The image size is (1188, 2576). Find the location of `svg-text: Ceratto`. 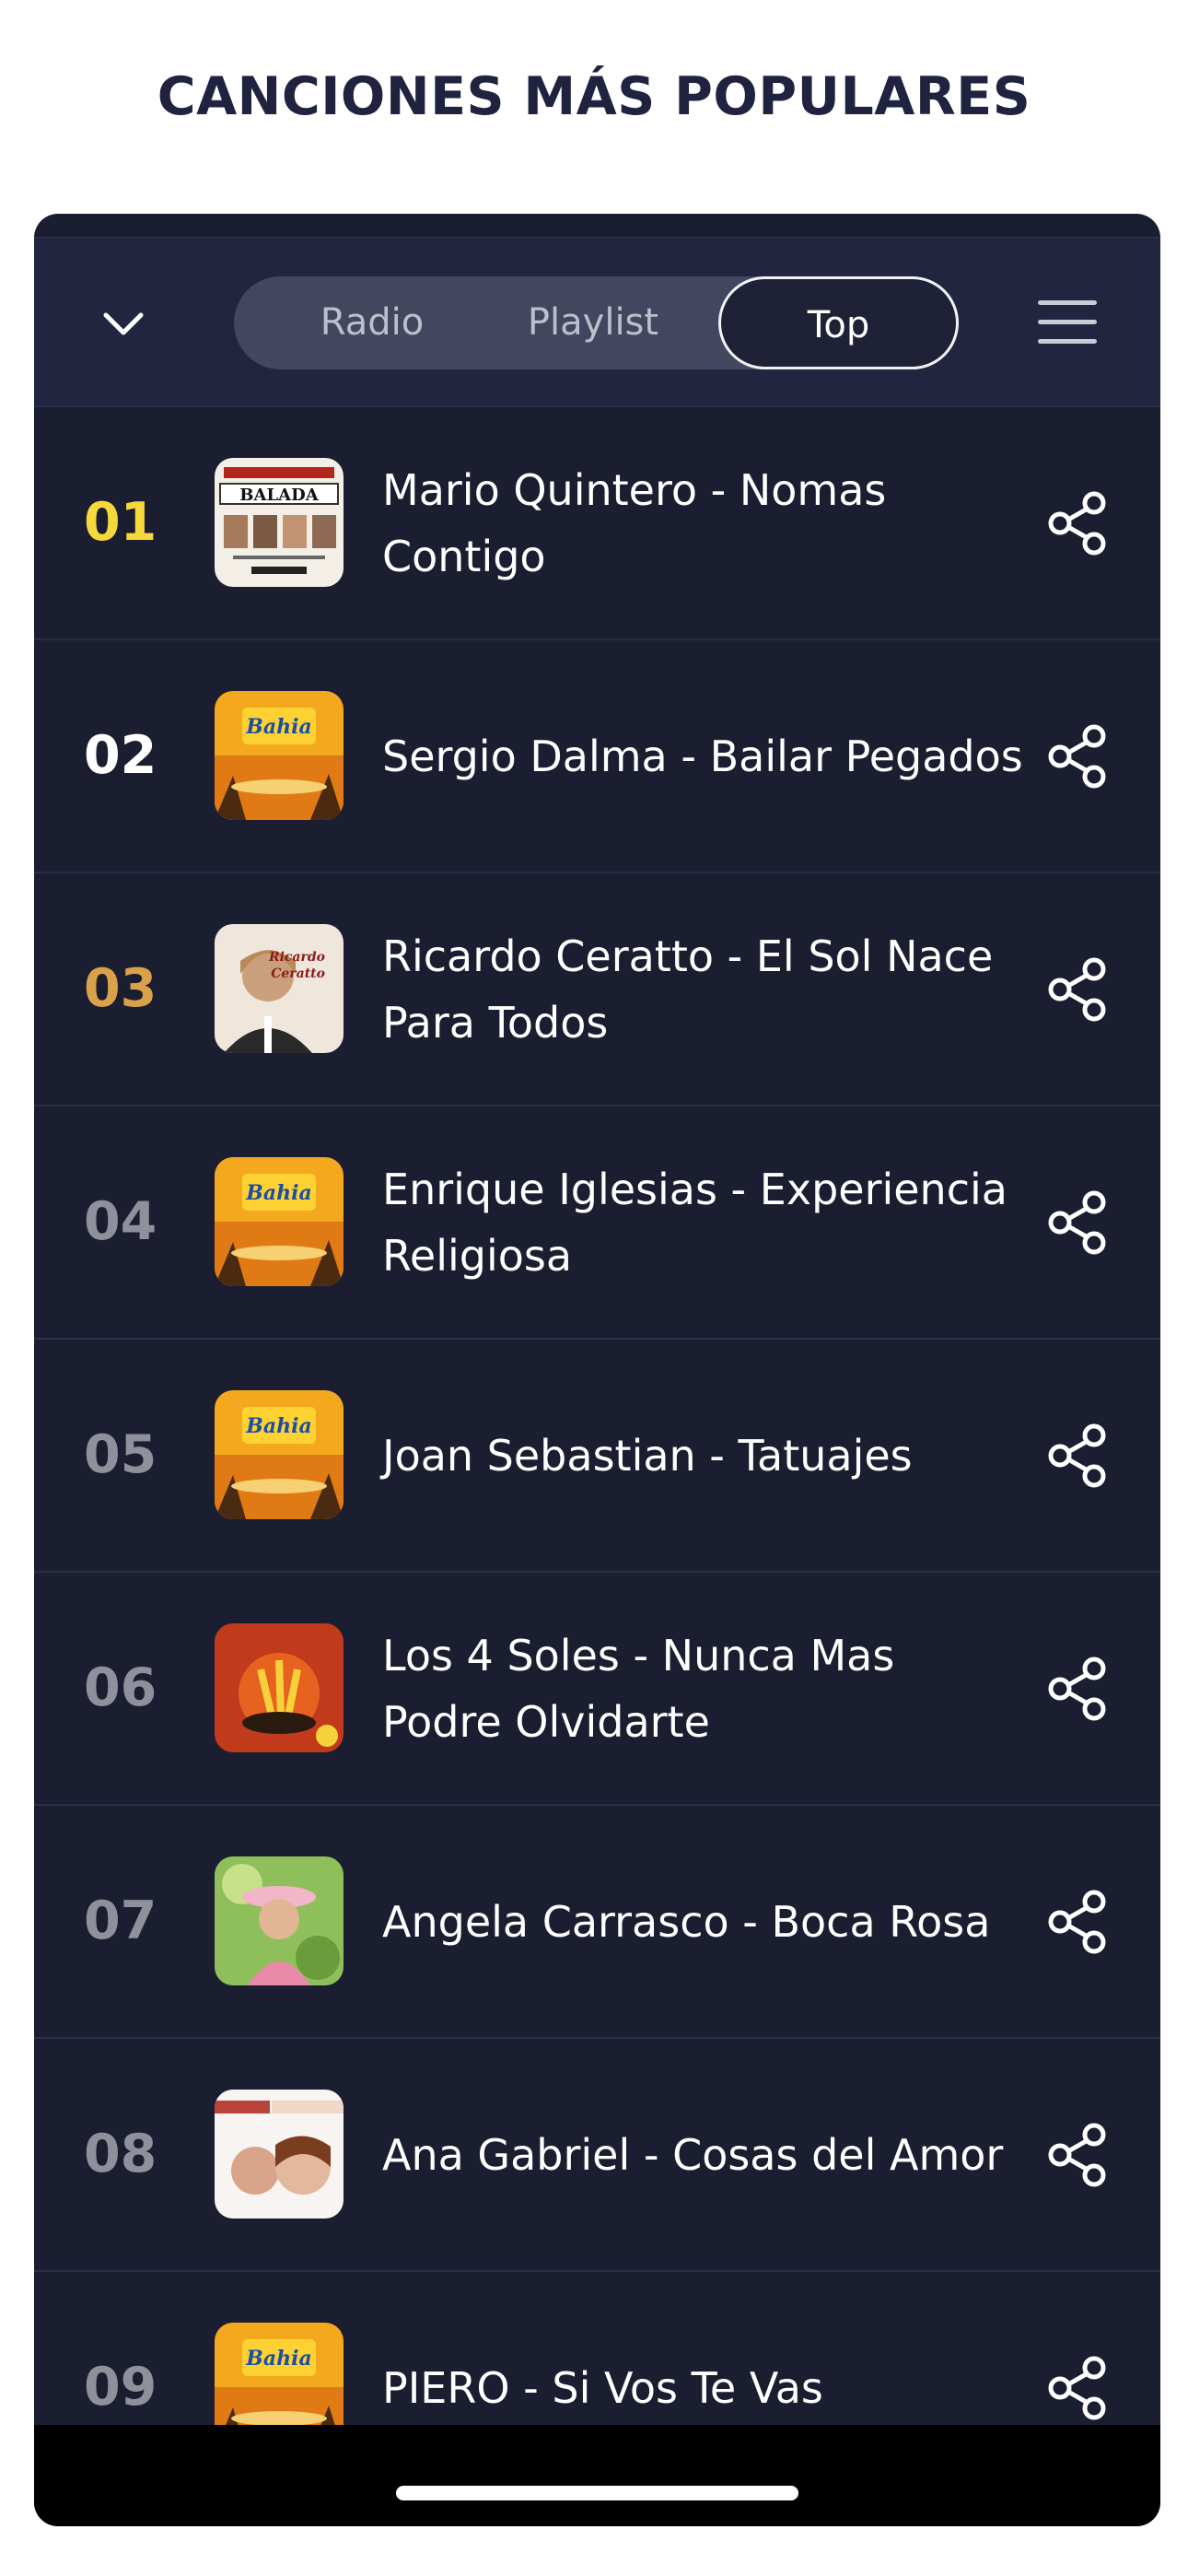

svg-text: Ceratto is located at coordinates (298, 973).